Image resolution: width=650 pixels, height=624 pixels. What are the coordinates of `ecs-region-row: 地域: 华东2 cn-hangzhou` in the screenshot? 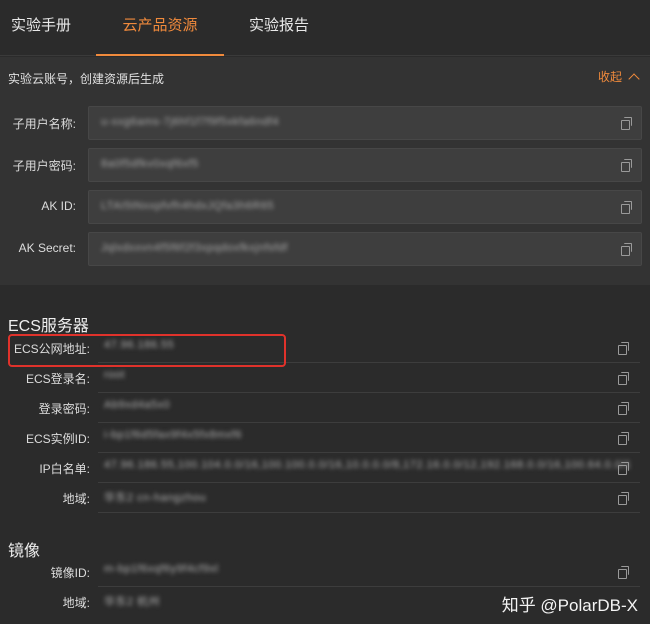 It's located at (325, 498).